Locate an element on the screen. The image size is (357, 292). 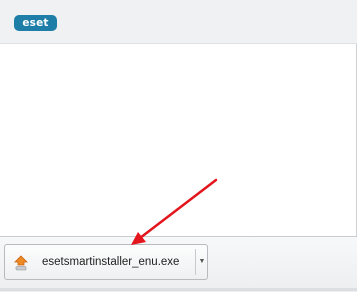
download-item: esetsmartinstaller_enu.exe ▼ is located at coordinates (106, 262).